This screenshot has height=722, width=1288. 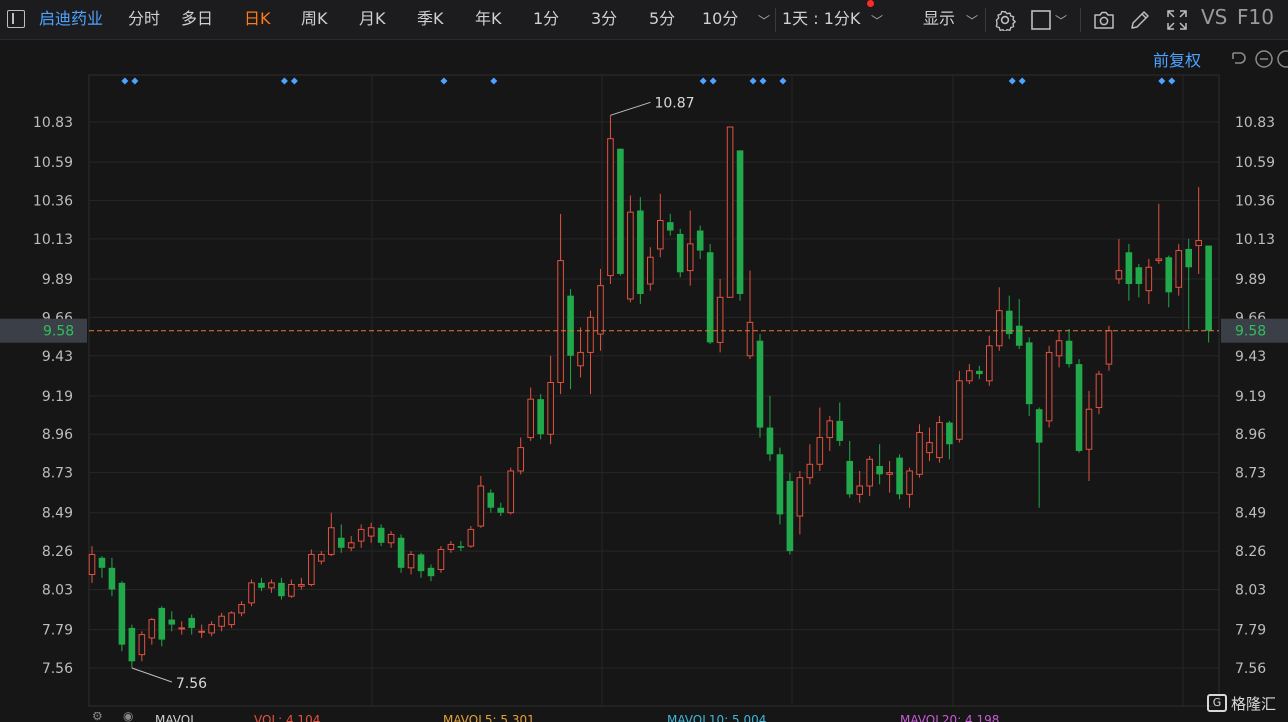 I want to click on y-tick-label-right: 10.83, so click(x=1255, y=123).